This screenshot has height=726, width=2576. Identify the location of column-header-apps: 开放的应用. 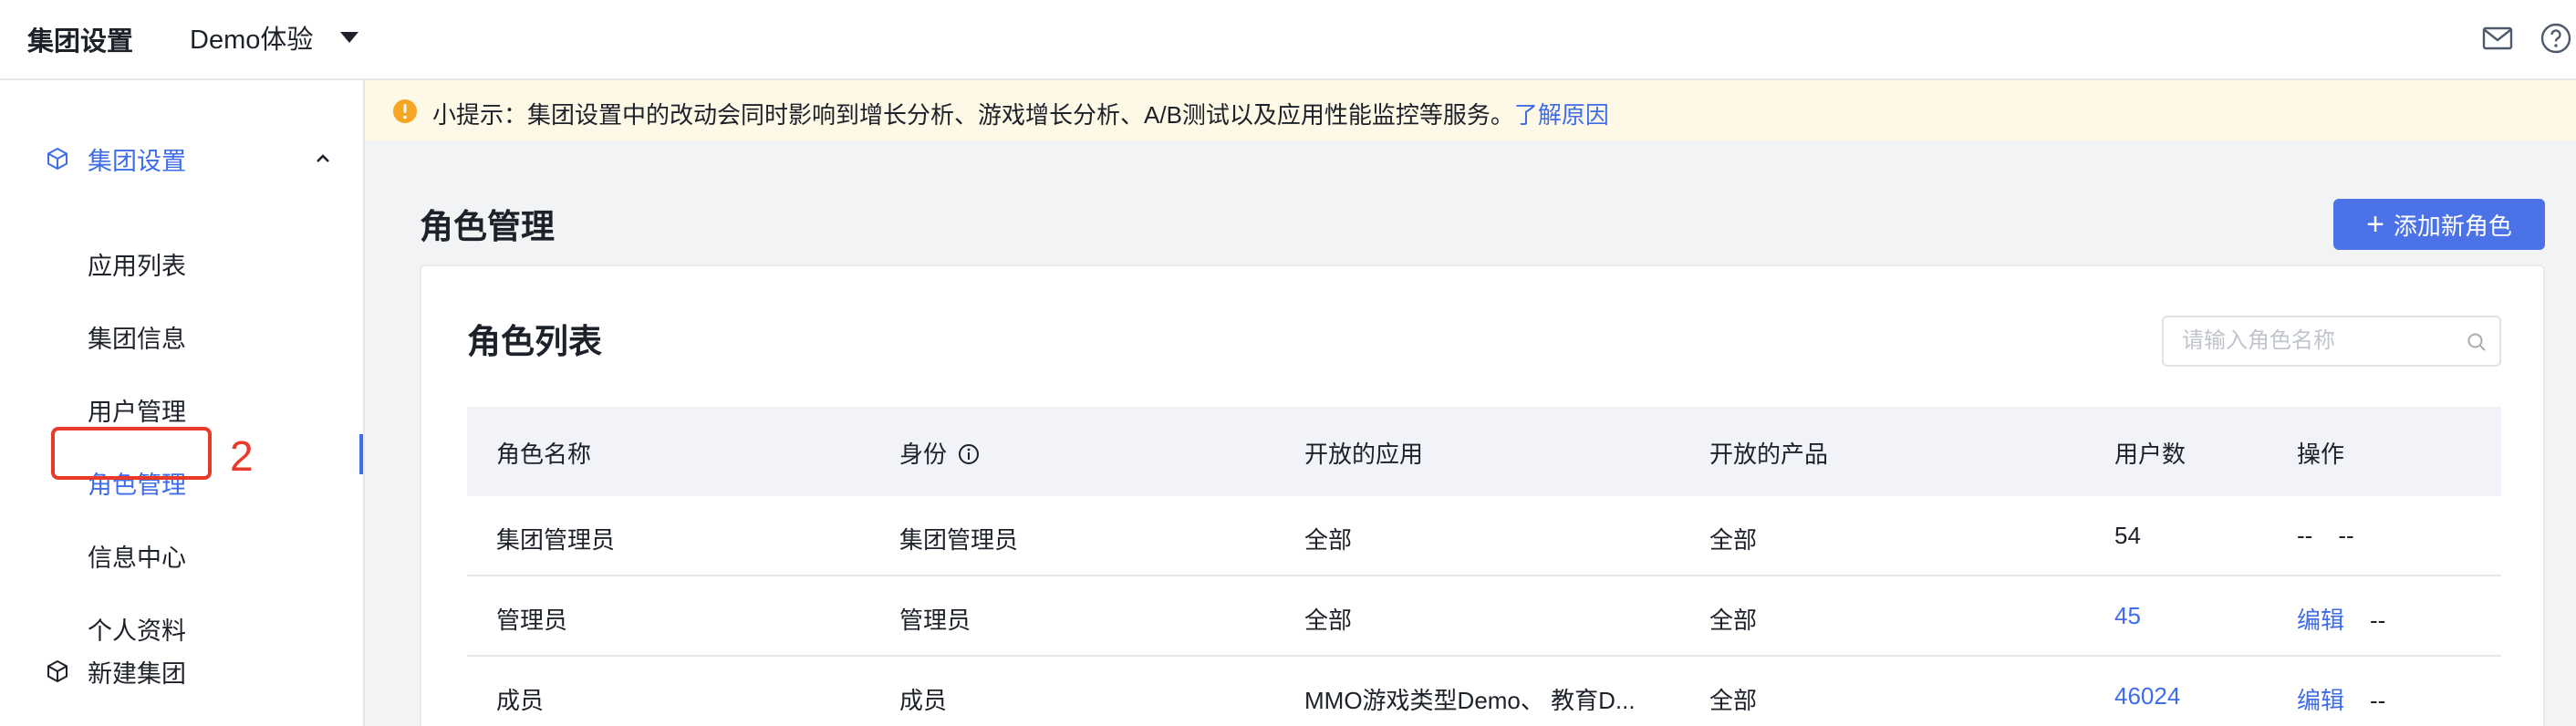
(1364, 454).